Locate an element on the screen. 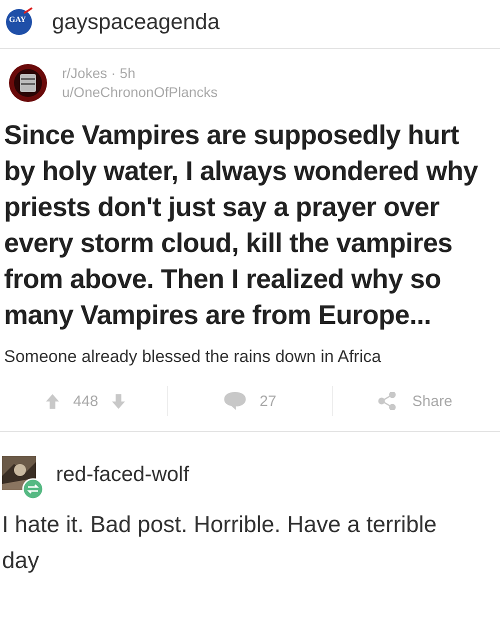 The width and height of the screenshot is (500, 637). downvote-icon is located at coordinates (119, 401).